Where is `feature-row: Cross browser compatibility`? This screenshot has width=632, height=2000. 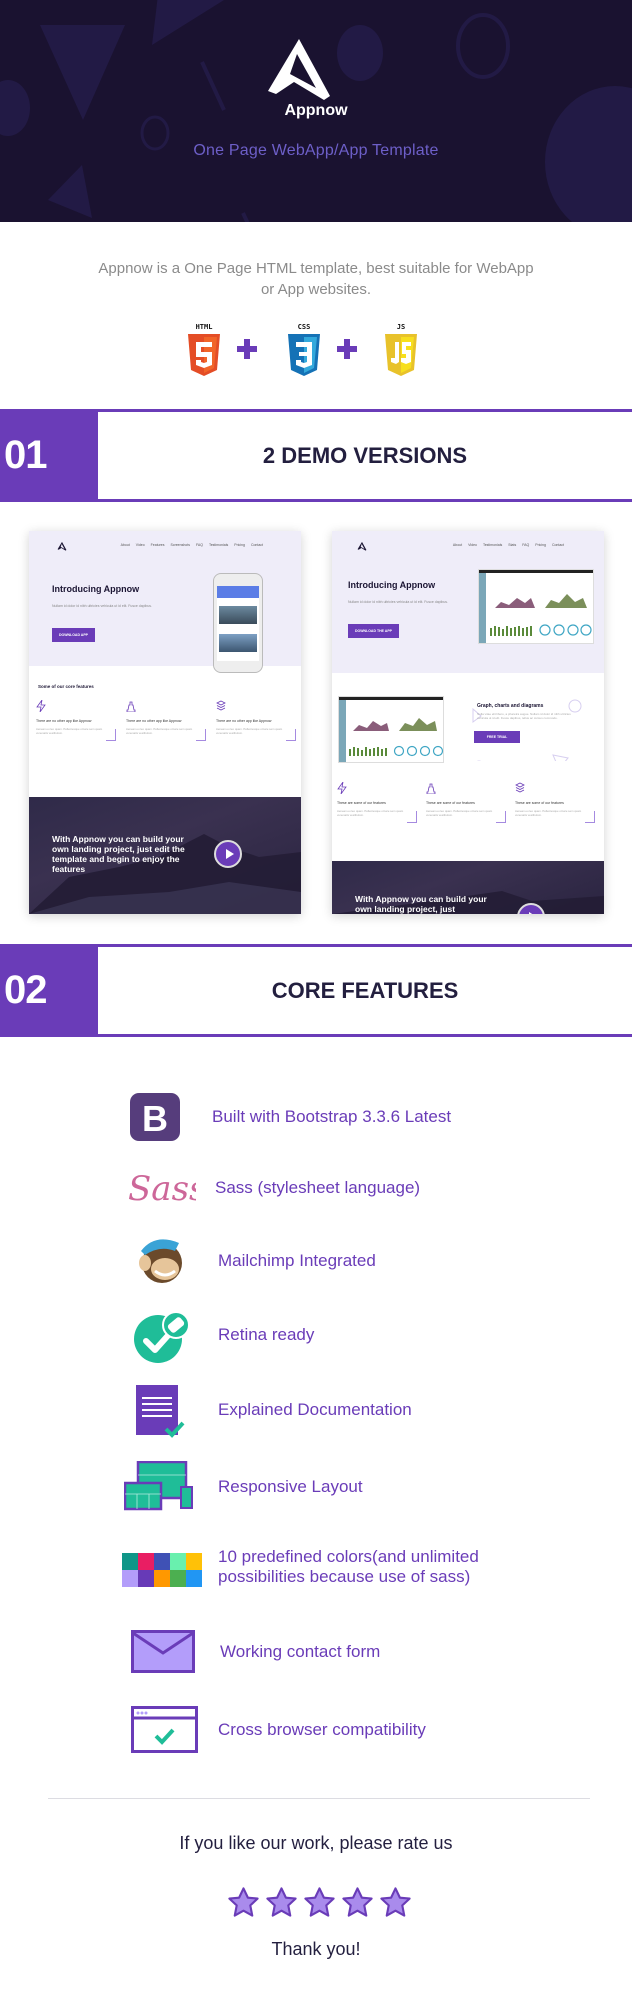 feature-row: Cross browser compatibility is located at coordinates (316, 1731).